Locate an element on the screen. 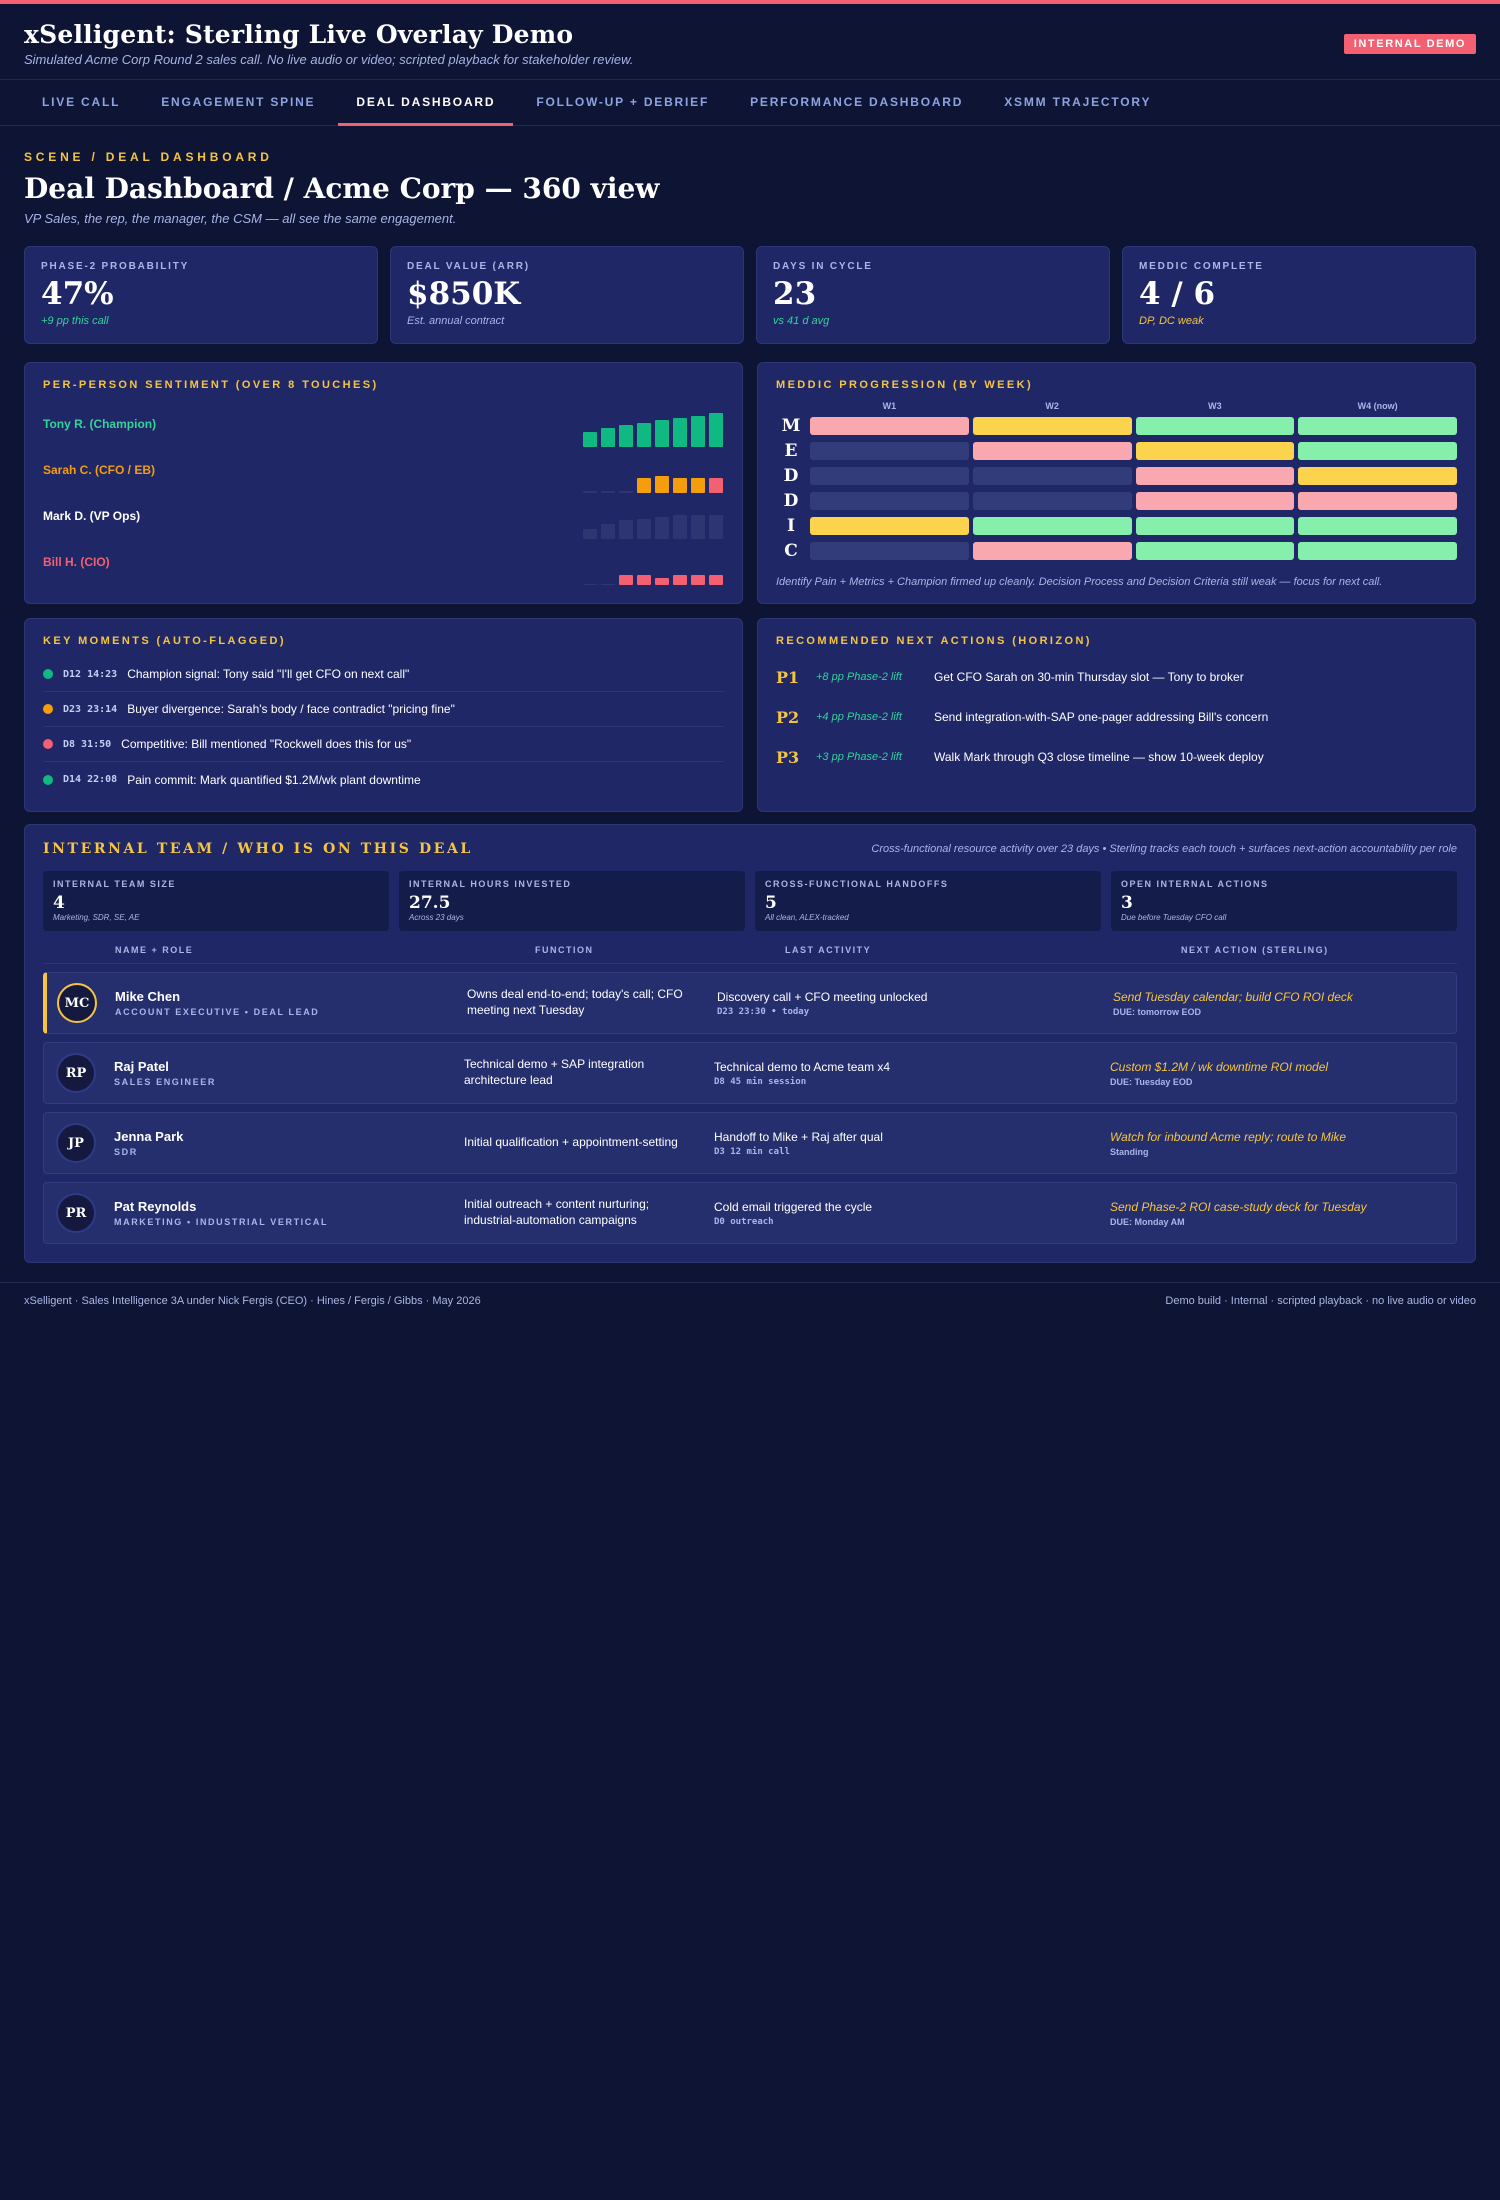 This screenshot has width=1500, height=2200. team-kpi-value: 27.5 is located at coordinates (430, 903).